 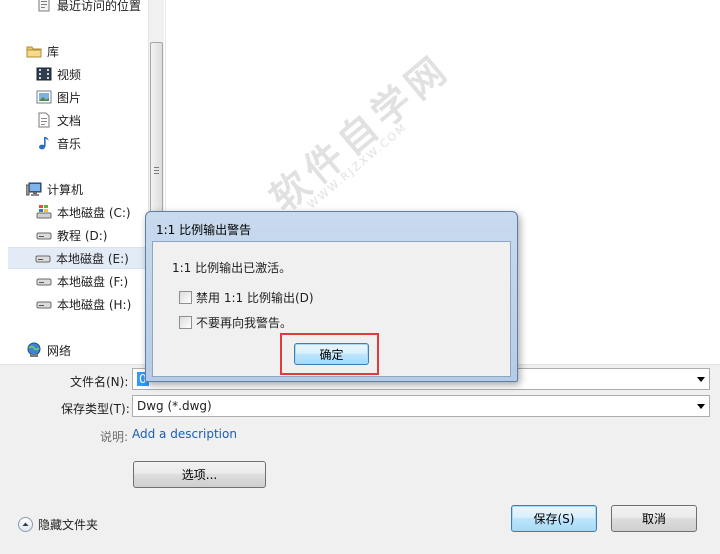 I want to click on nav-item-drive-d: 教程 (D:), so click(x=71, y=235).